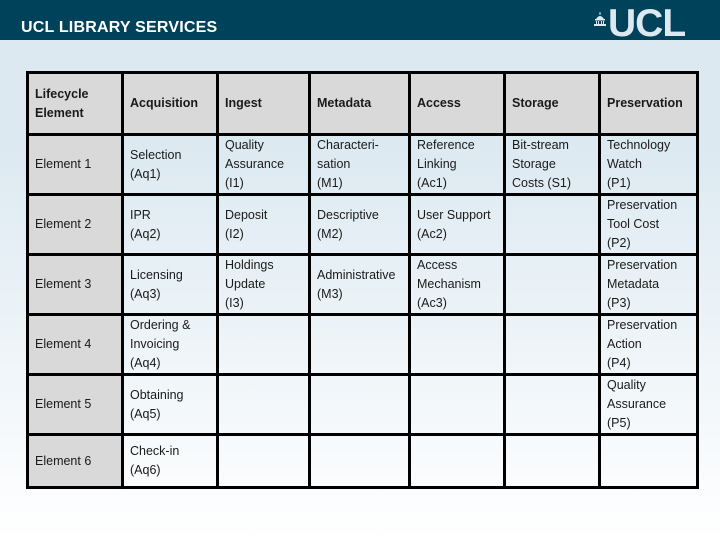  Describe the element at coordinates (263, 224) in the screenshot. I see `table-cell: Deposit (I2)` at that location.